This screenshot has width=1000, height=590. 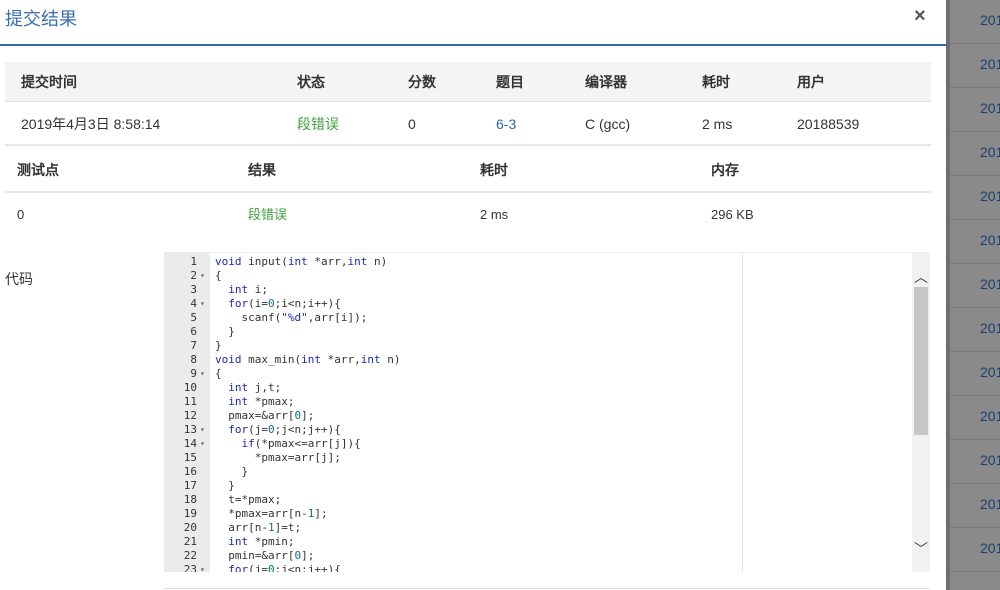 What do you see at coordinates (468, 170) in the screenshot?
I see `tests-header-row: 测试点 结果 耗时 内存` at bounding box center [468, 170].